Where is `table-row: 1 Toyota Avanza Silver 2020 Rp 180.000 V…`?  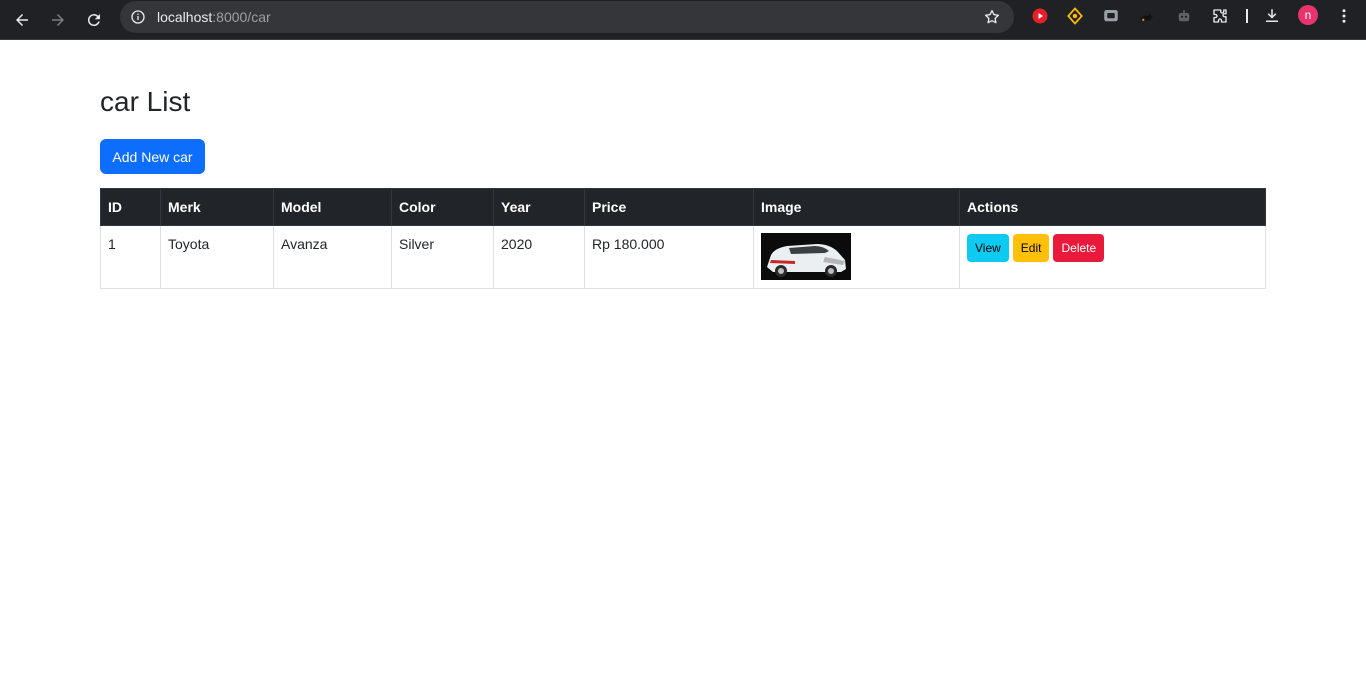
table-row: 1 Toyota Avanza Silver 2020 Rp 180.000 V… is located at coordinates (683, 257).